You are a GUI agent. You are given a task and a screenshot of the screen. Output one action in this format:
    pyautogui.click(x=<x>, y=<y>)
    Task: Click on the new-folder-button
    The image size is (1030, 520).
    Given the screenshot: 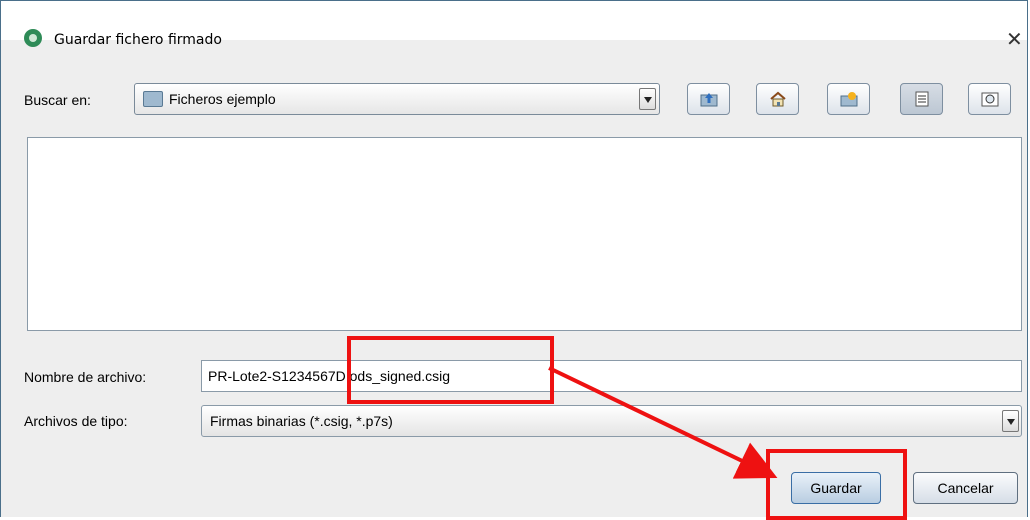 What is the action you would take?
    pyautogui.click(x=848, y=99)
    